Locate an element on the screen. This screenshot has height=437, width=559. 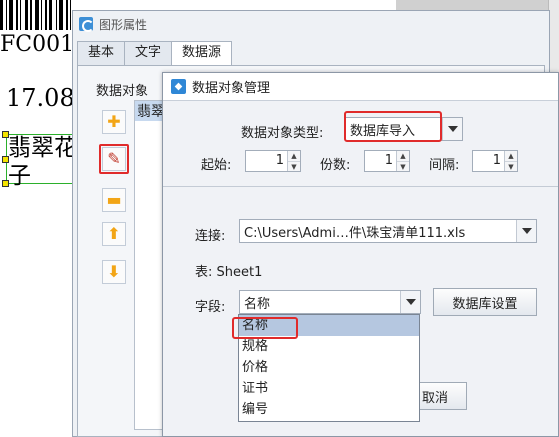
field-value: 名称 is located at coordinates (257, 304).